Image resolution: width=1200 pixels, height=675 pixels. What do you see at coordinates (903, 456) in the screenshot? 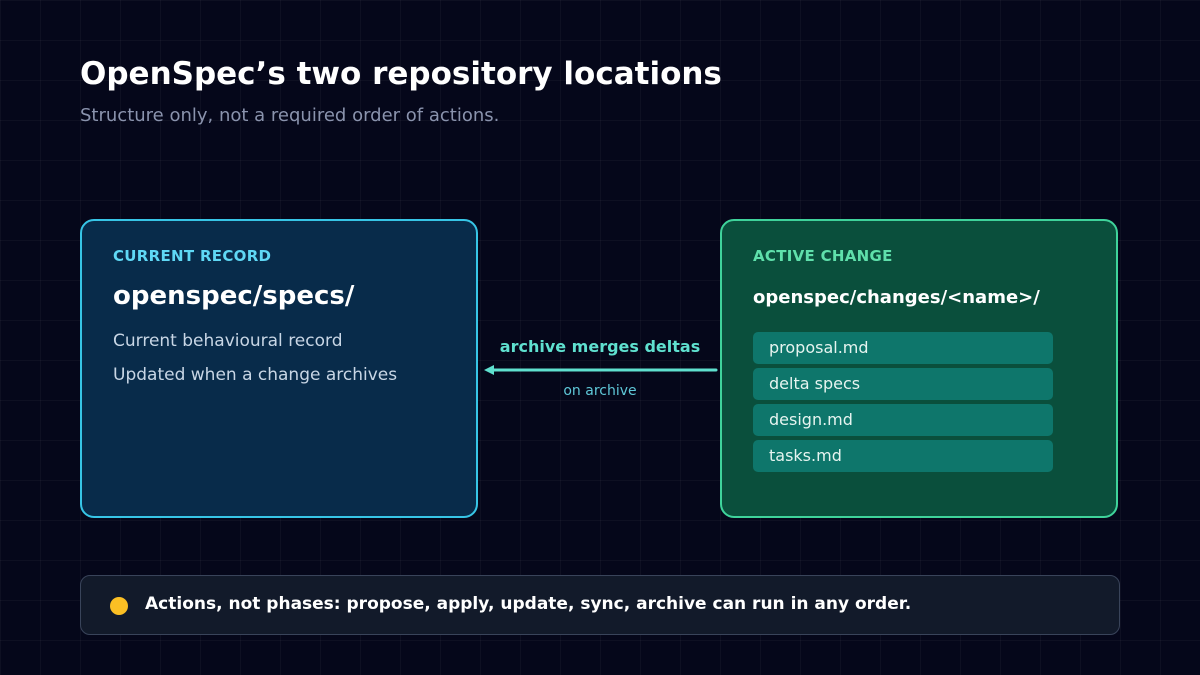
I see `file-tasks: tasks.md` at bounding box center [903, 456].